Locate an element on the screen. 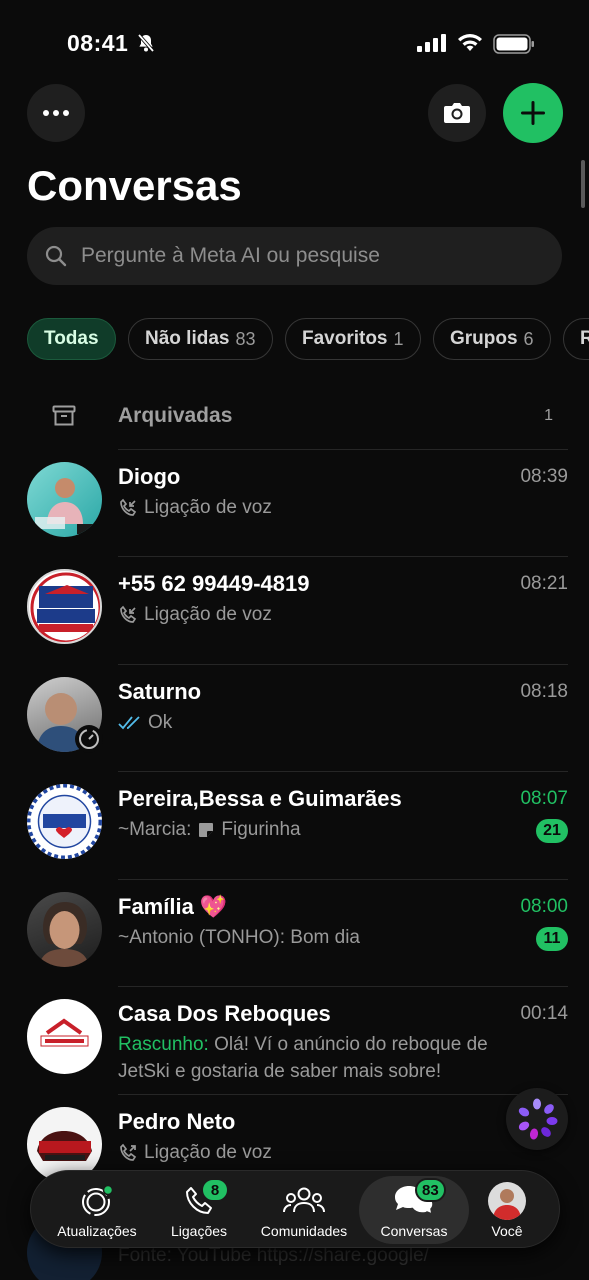 This screenshot has height=1280, width=589. status-time: 08:41 is located at coordinates (98, 43).